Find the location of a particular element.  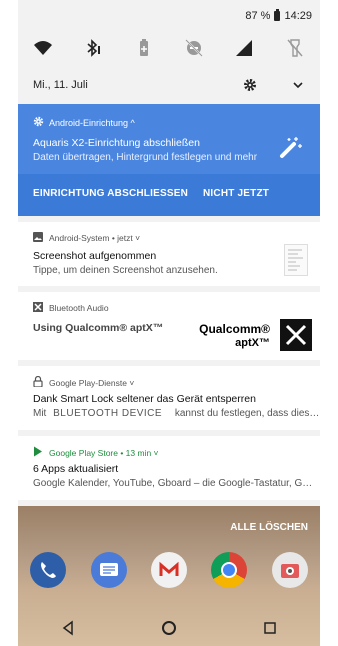

setup-actions: EINRICHTUNG ABSCHLIESSEN NICHT JETZT is located at coordinates (169, 195).